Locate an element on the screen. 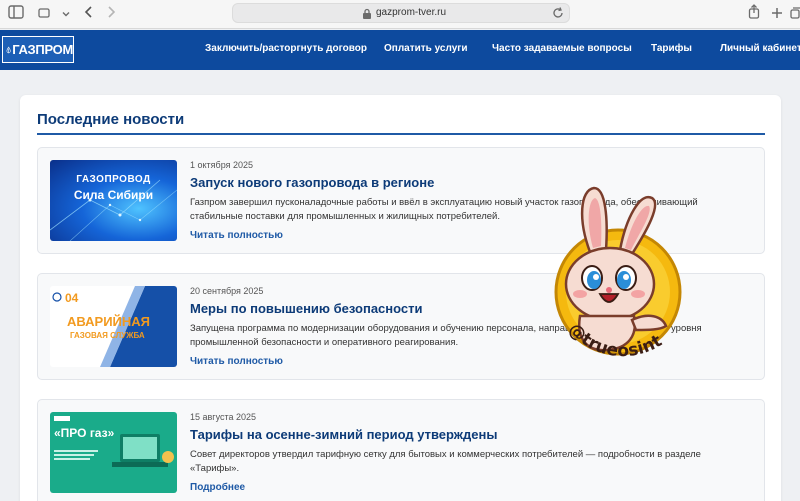 This screenshot has height=501, width=800. thumb-caption-2: Сила Сибири is located at coordinates (113, 195).